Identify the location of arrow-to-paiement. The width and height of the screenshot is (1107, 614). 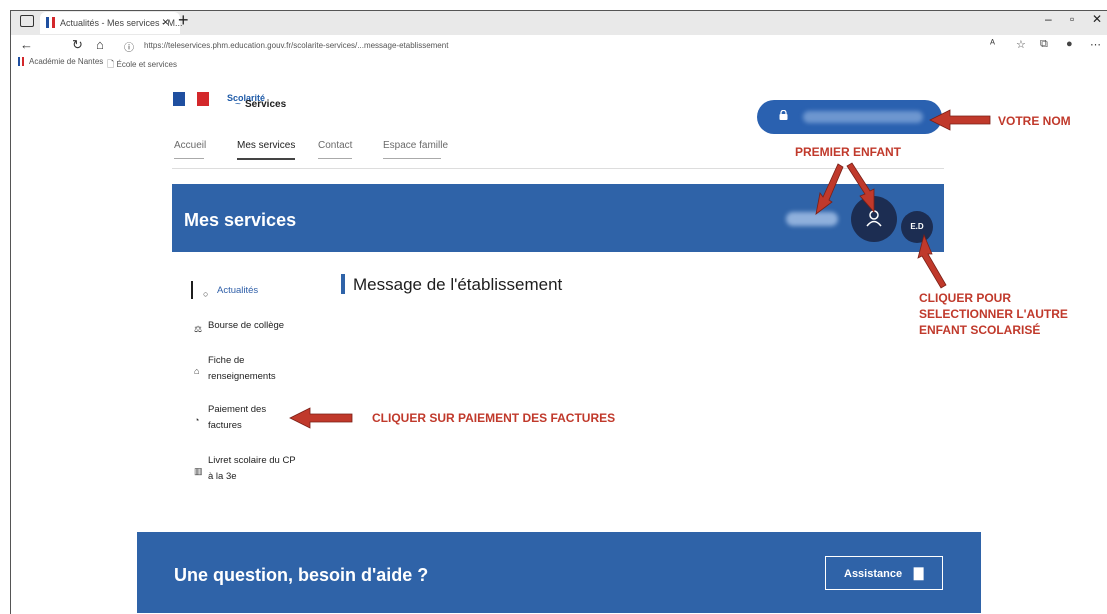
(321, 418).